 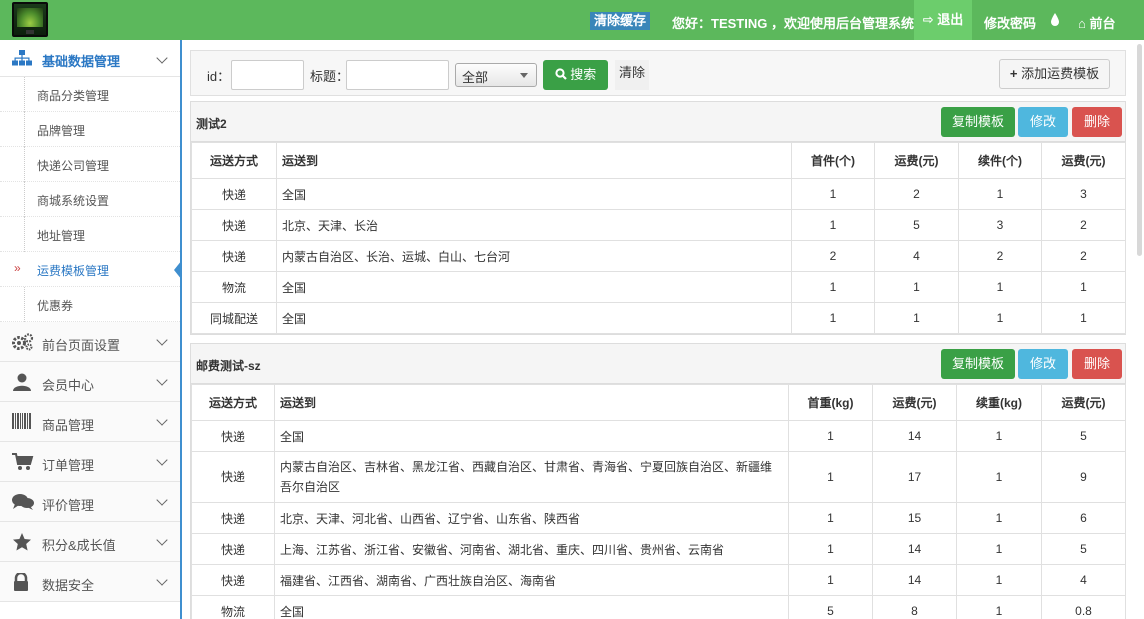 What do you see at coordinates (943, 20) in the screenshot?
I see `logout-button: ⇨ 退出` at bounding box center [943, 20].